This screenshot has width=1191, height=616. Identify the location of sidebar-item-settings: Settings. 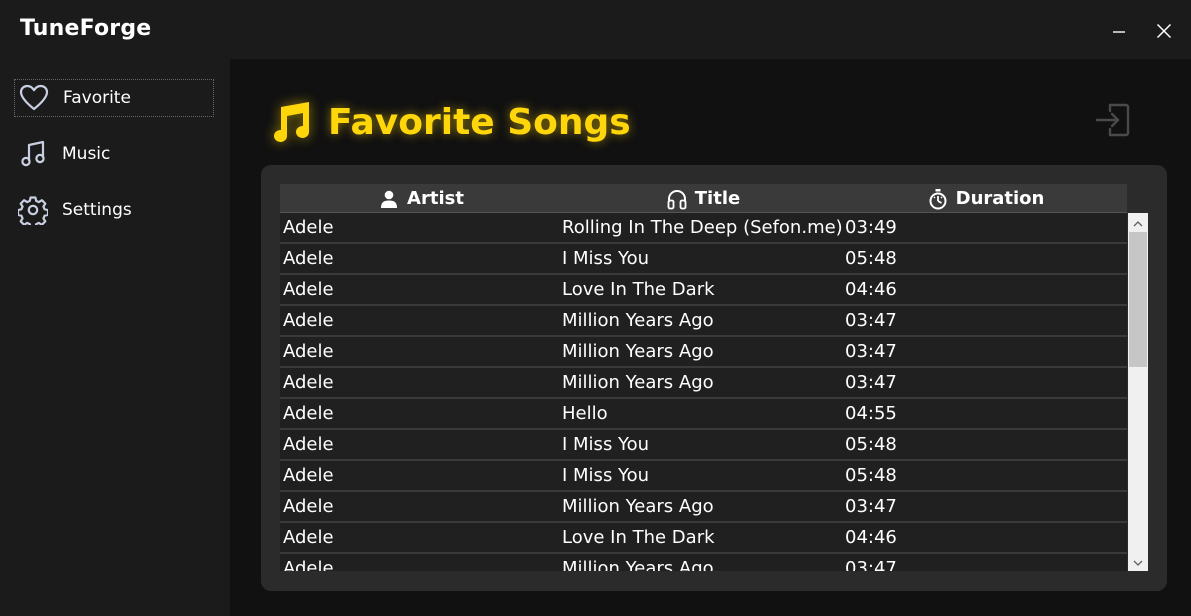
(114, 210).